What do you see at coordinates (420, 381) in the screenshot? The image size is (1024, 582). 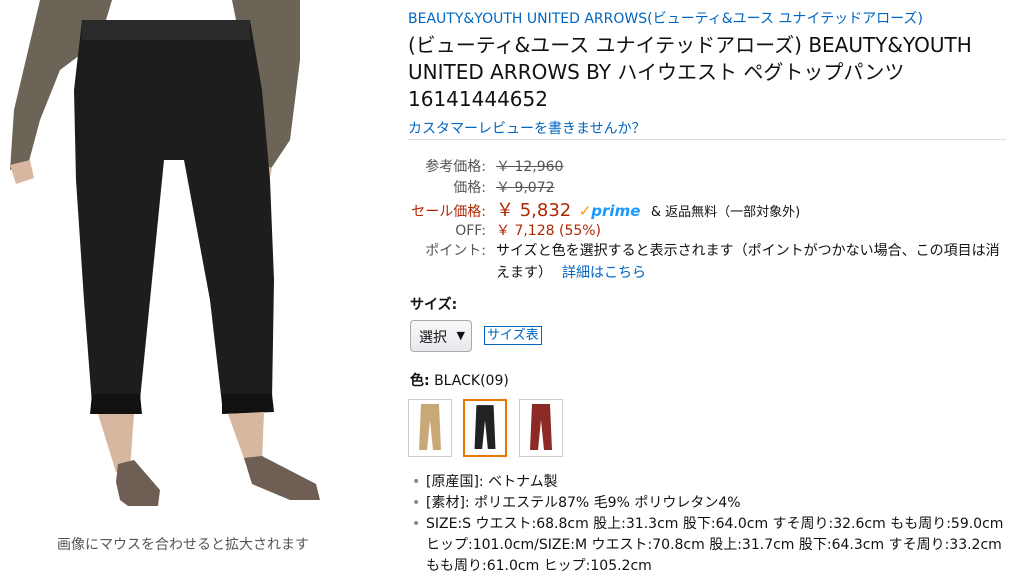 I see `color-label: 色:` at bounding box center [420, 381].